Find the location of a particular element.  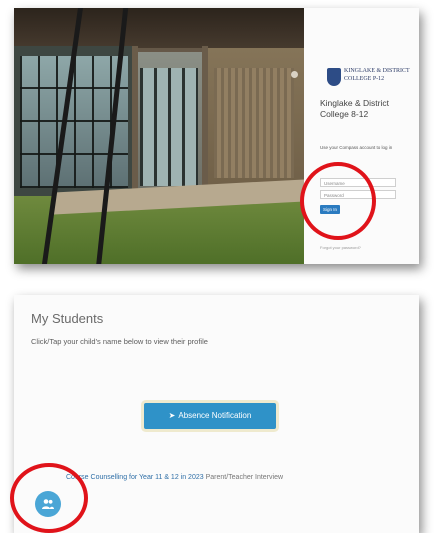

absence-notification-label: Absence Notification is located at coordinates (215, 415).